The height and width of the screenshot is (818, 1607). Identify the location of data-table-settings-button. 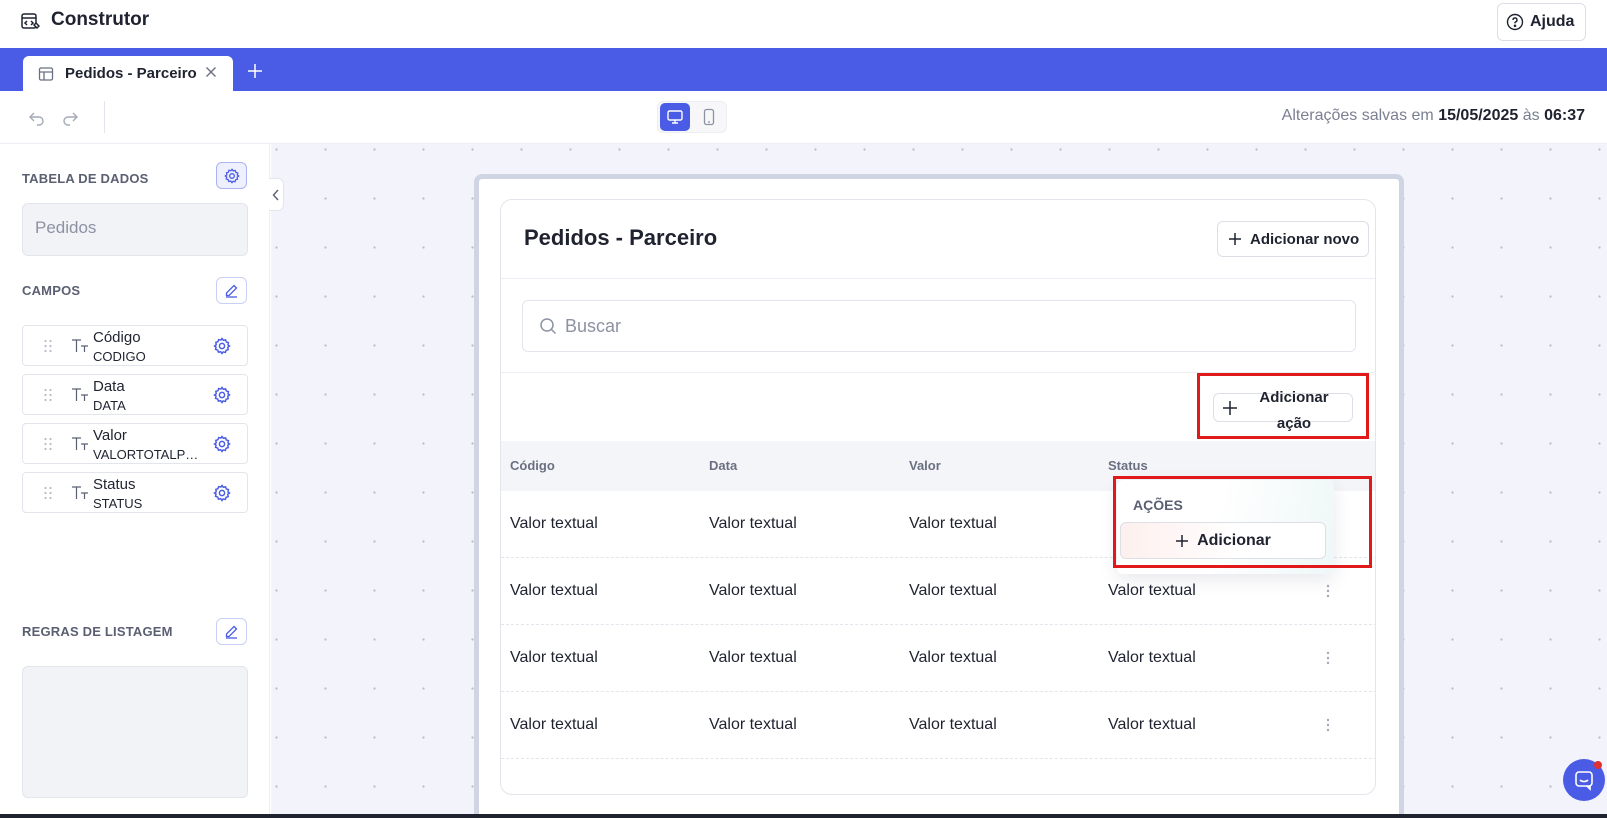
(231, 175).